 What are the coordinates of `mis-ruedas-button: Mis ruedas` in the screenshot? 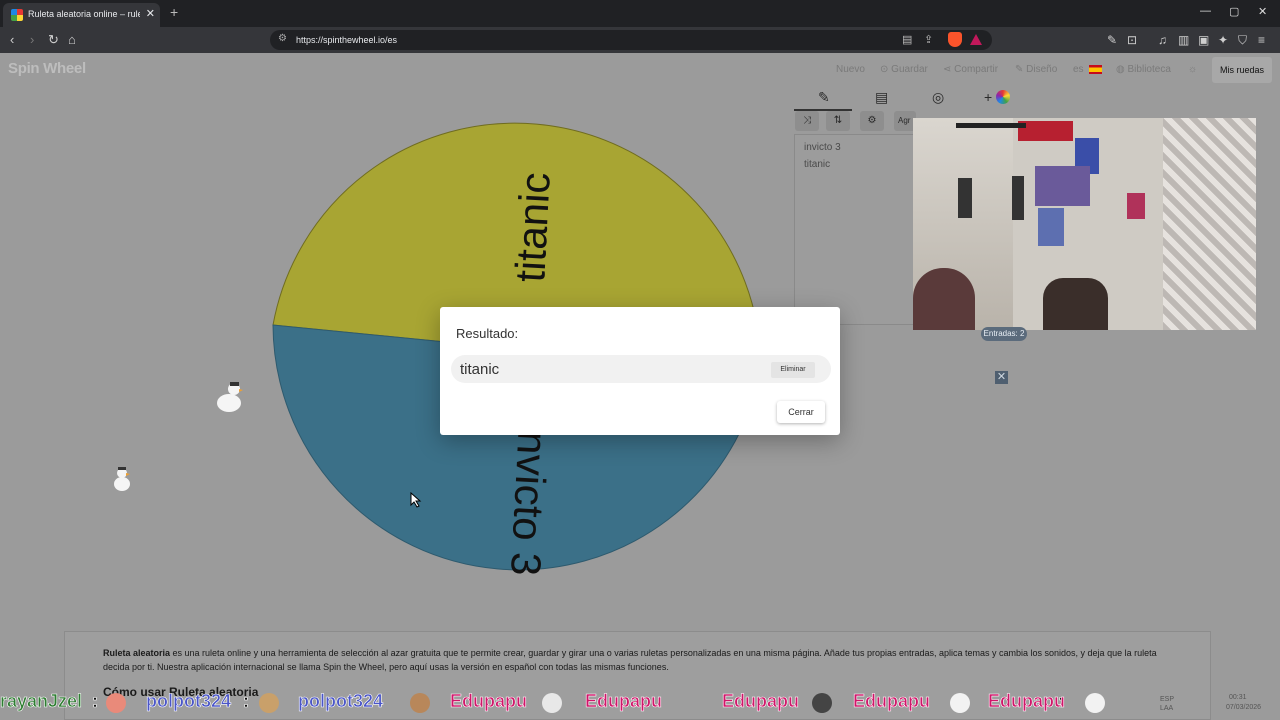 It's located at (1242, 70).